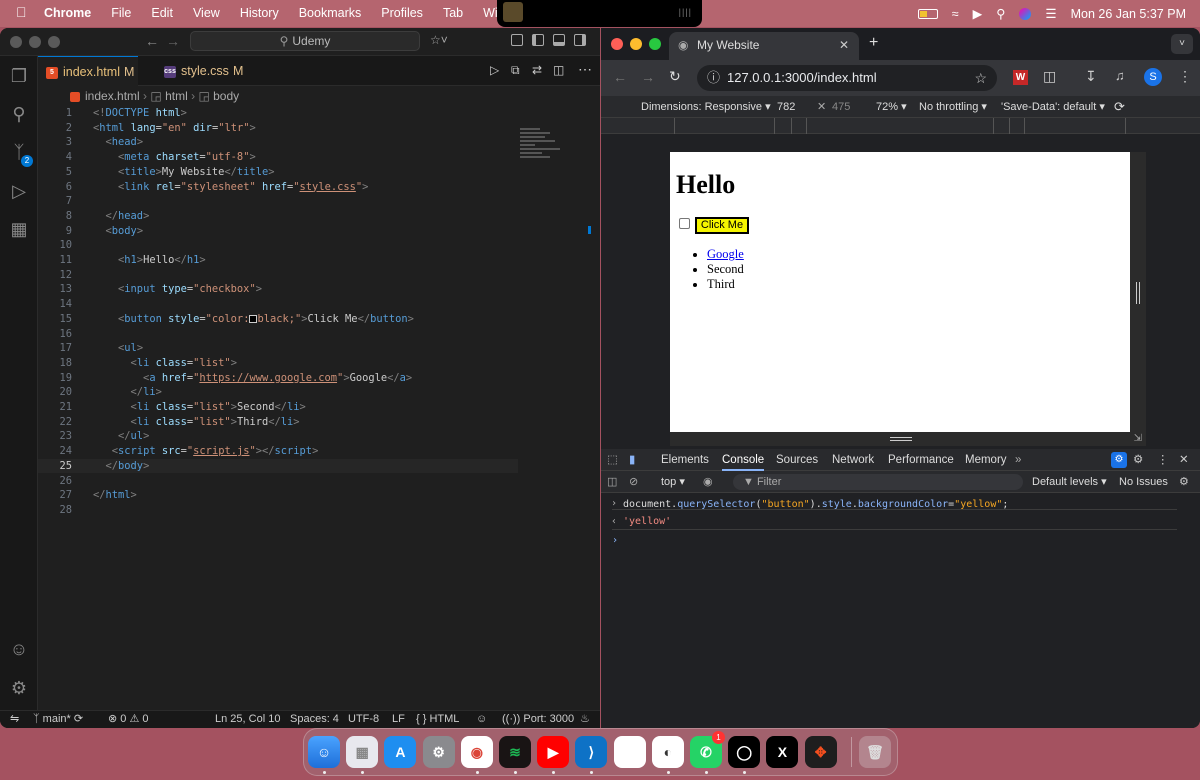  Describe the element at coordinates (908, 439) in the screenshot. I see `resize-handle-bottom: ⇲` at that location.